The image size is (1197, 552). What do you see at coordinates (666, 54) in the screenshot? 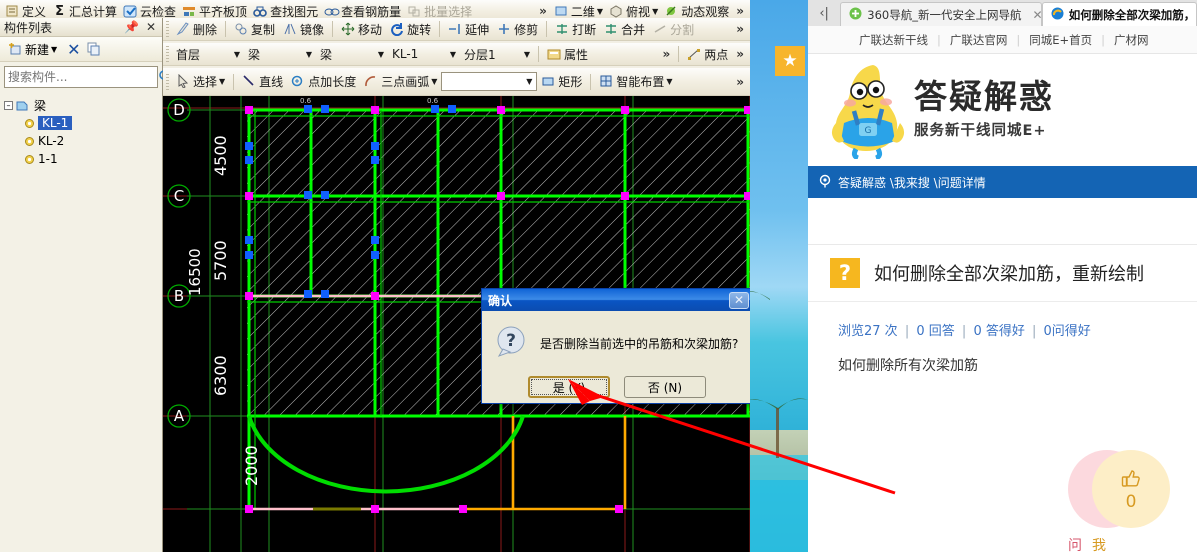
I see `selector-overflow-chevron: »` at bounding box center [666, 54].